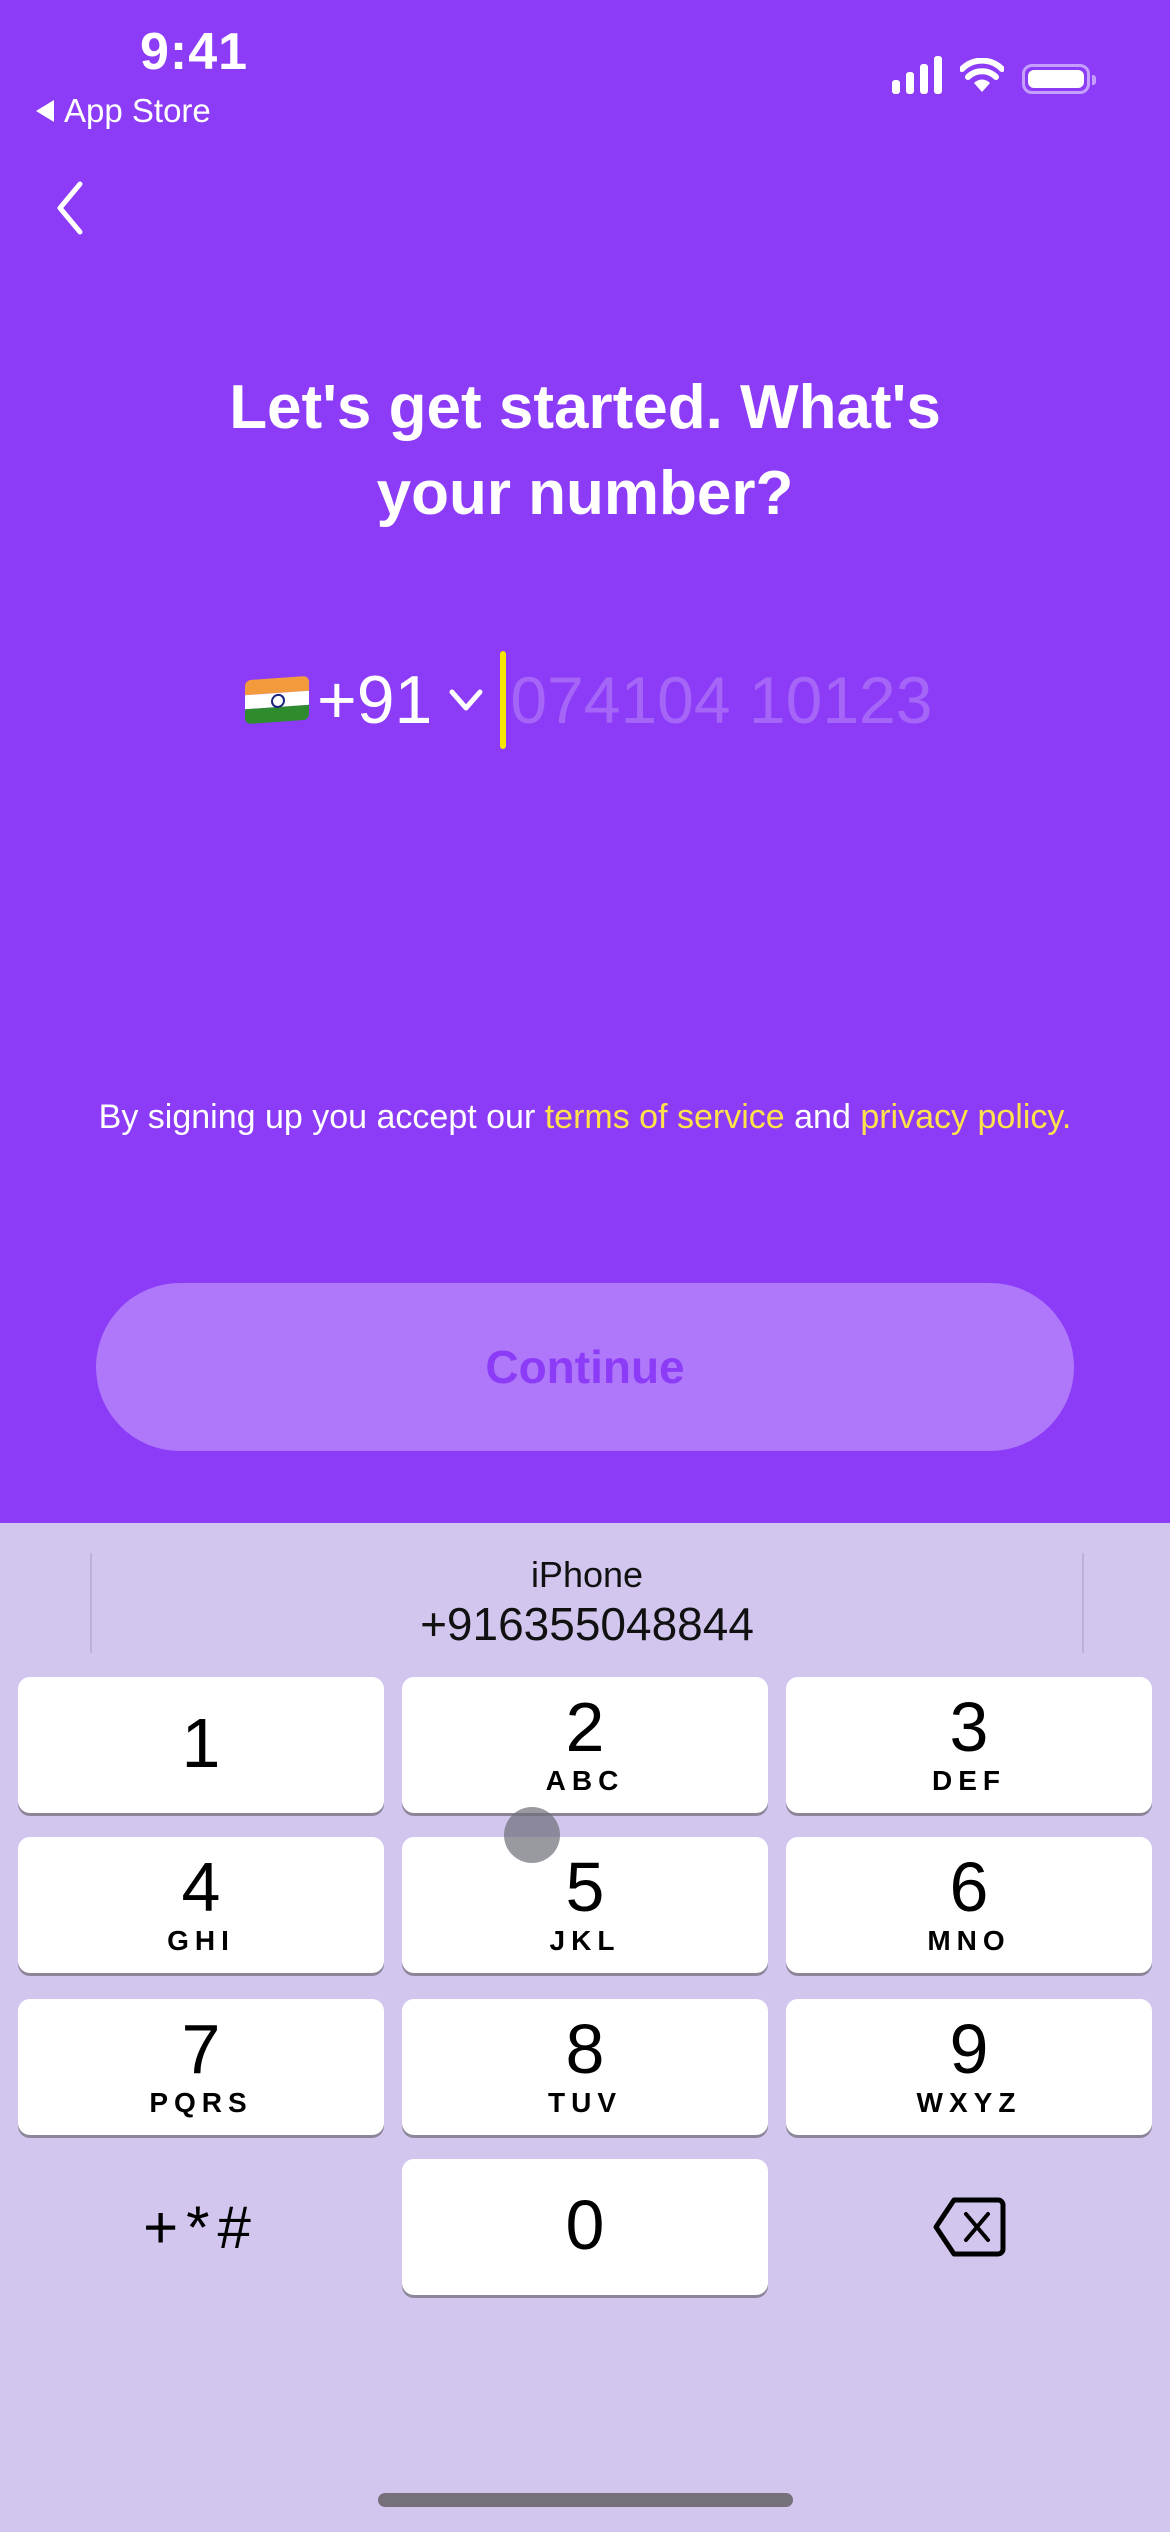 This screenshot has height=2532, width=1170. Describe the element at coordinates (45, 111) in the screenshot. I see `back-triangle-icon` at that location.